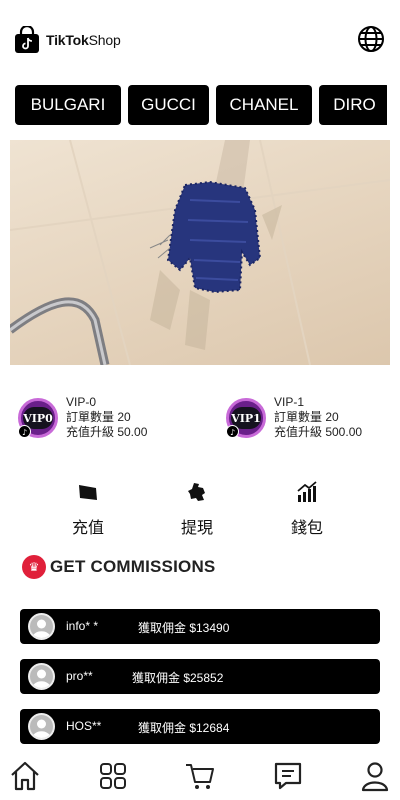 The width and height of the screenshot is (400, 800). I want to click on header: TikTokShop, so click(200, 40).